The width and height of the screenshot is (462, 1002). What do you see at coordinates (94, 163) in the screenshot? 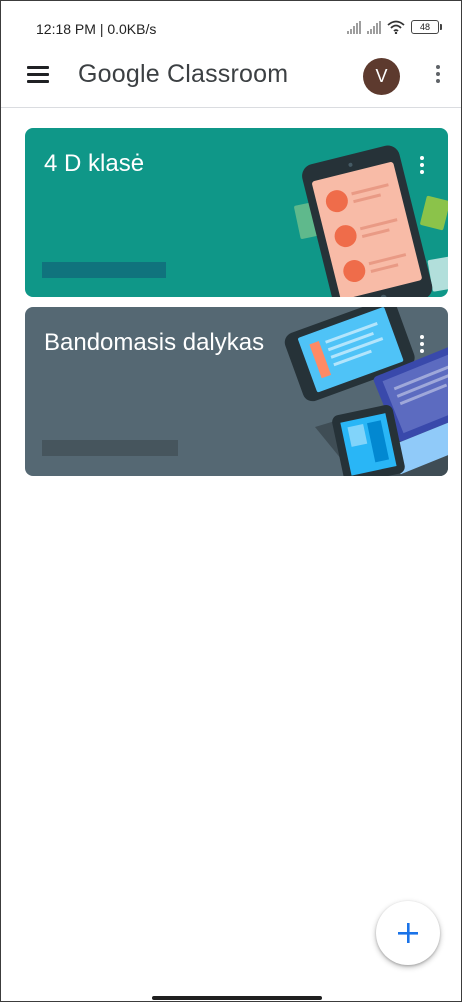
I see `class-card-title: 4 D klasė` at bounding box center [94, 163].